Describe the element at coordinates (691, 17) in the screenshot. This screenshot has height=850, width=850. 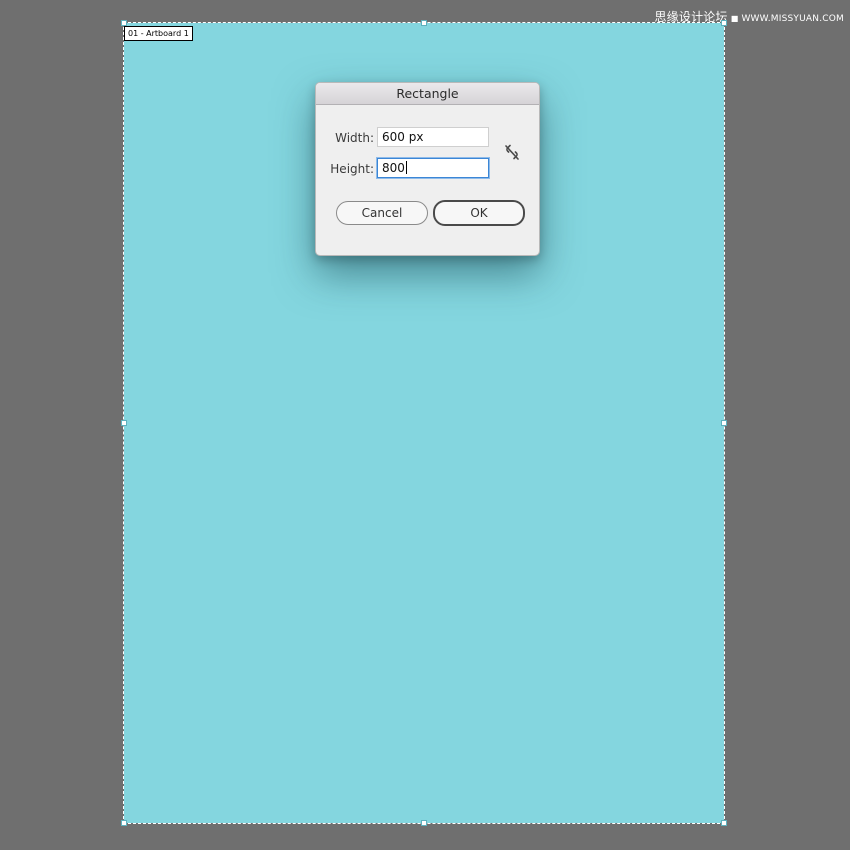
I see `watermark-text: 思缘设计论坛` at that location.